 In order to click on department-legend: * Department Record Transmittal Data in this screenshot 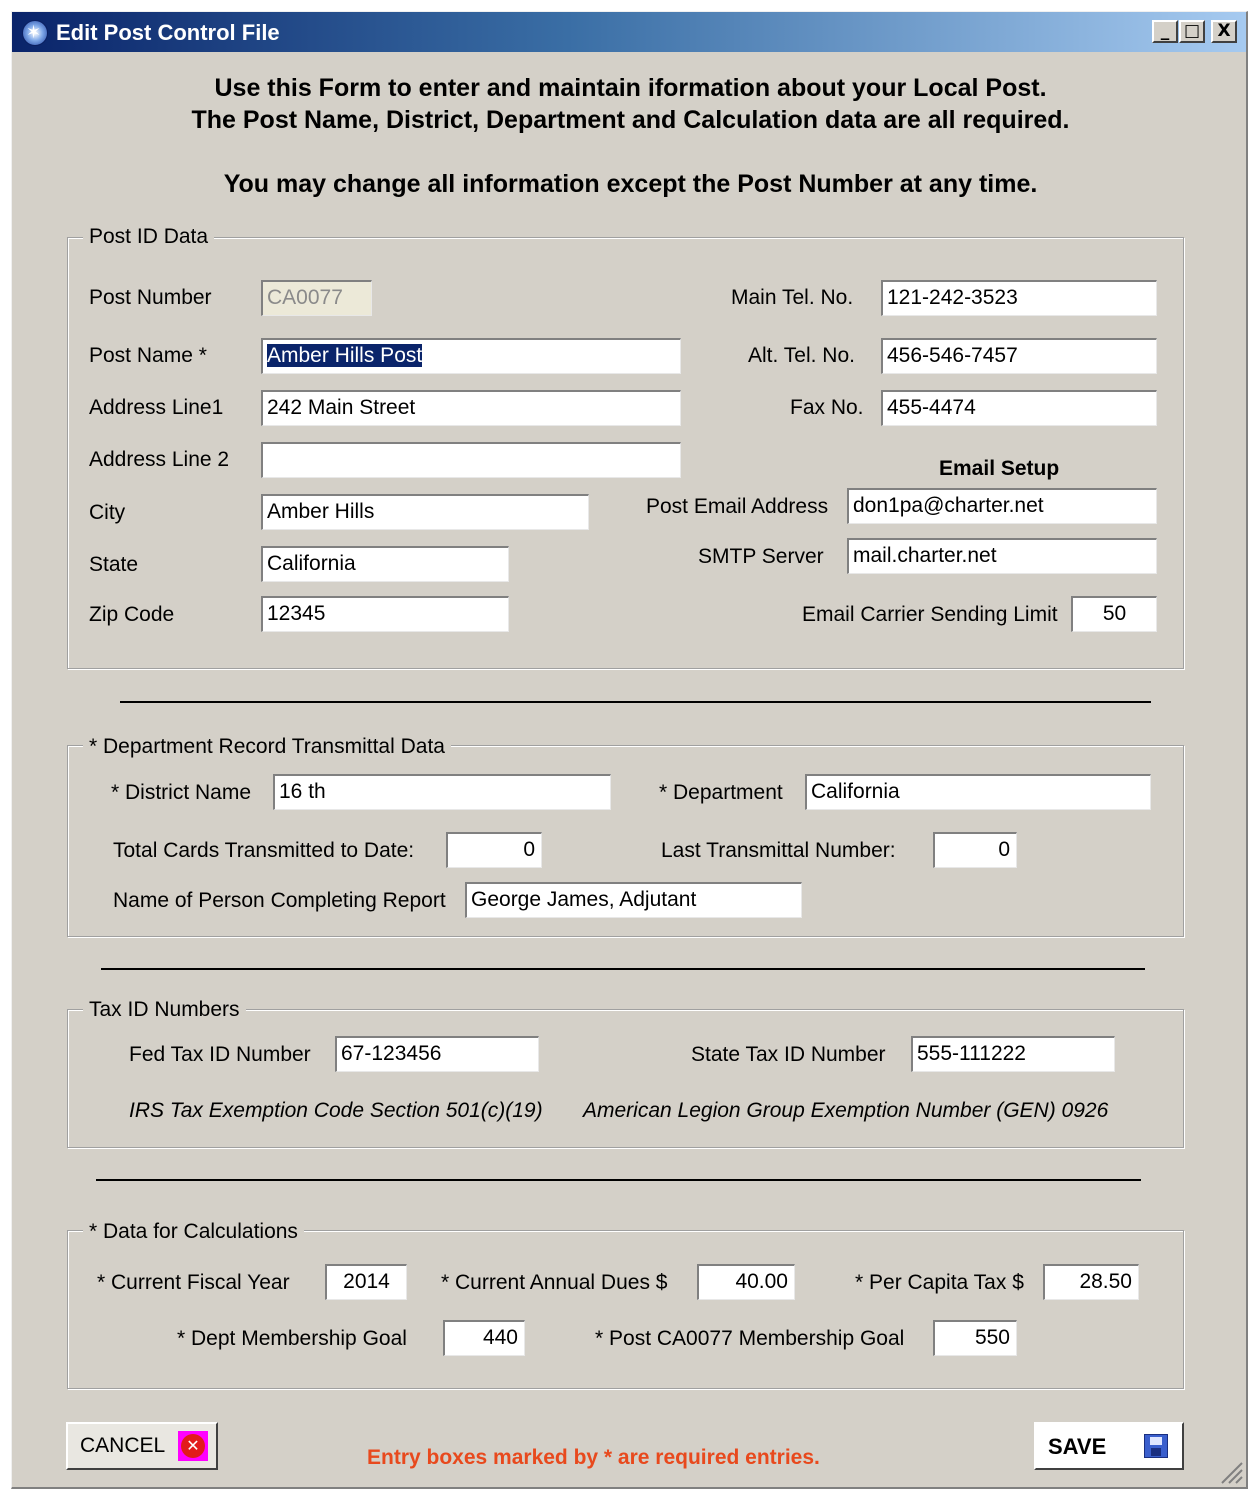, I will do `click(267, 747)`.